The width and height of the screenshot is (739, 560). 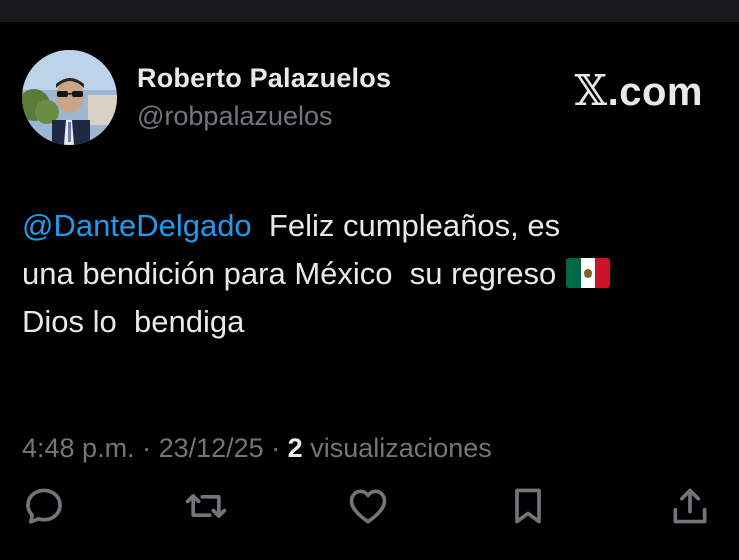 What do you see at coordinates (133, 321) in the screenshot?
I see `tweet-line-3-text: Dios lo bendiga` at bounding box center [133, 321].